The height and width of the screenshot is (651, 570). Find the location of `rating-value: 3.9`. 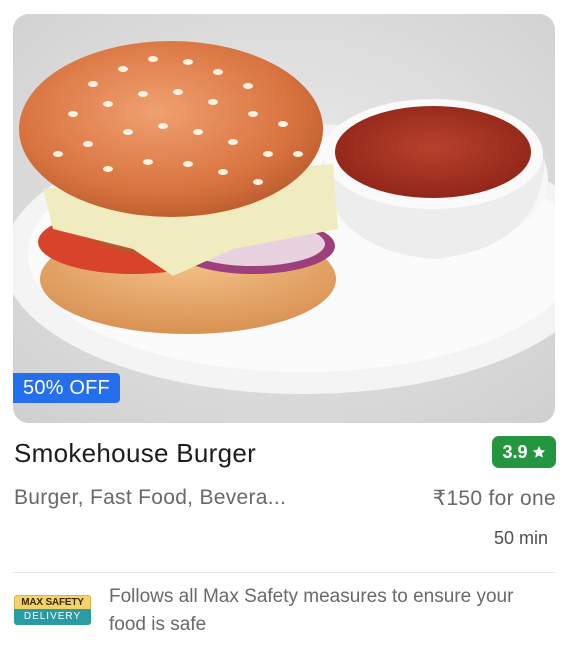

rating-value: 3.9 is located at coordinates (515, 451).